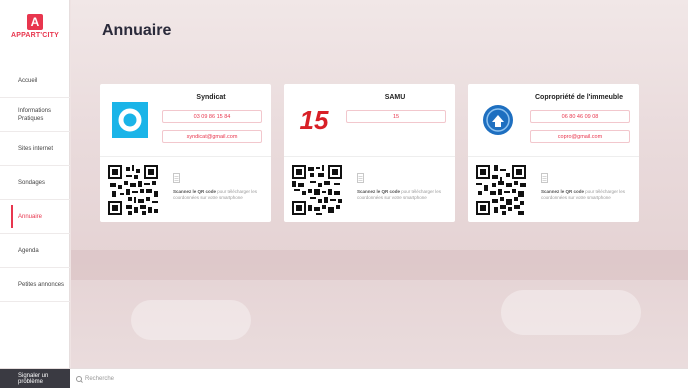  Describe the element at coordinates (212, 136) in the screenshot. I see `email-button: syndicat@gmail.com` at that location.